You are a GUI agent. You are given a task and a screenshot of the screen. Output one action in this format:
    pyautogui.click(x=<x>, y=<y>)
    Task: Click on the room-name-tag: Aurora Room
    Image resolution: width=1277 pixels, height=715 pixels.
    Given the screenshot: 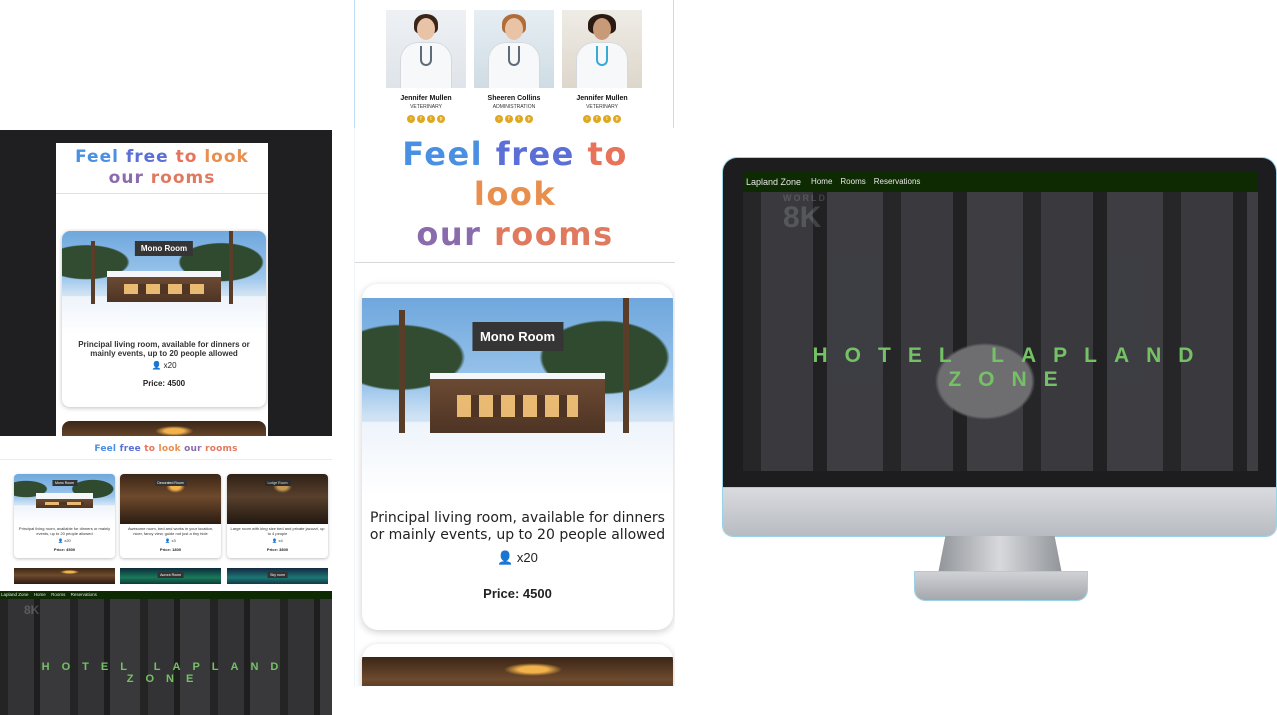 What is the action you would take?
    pyautogui.click(x=170, y=575)
    